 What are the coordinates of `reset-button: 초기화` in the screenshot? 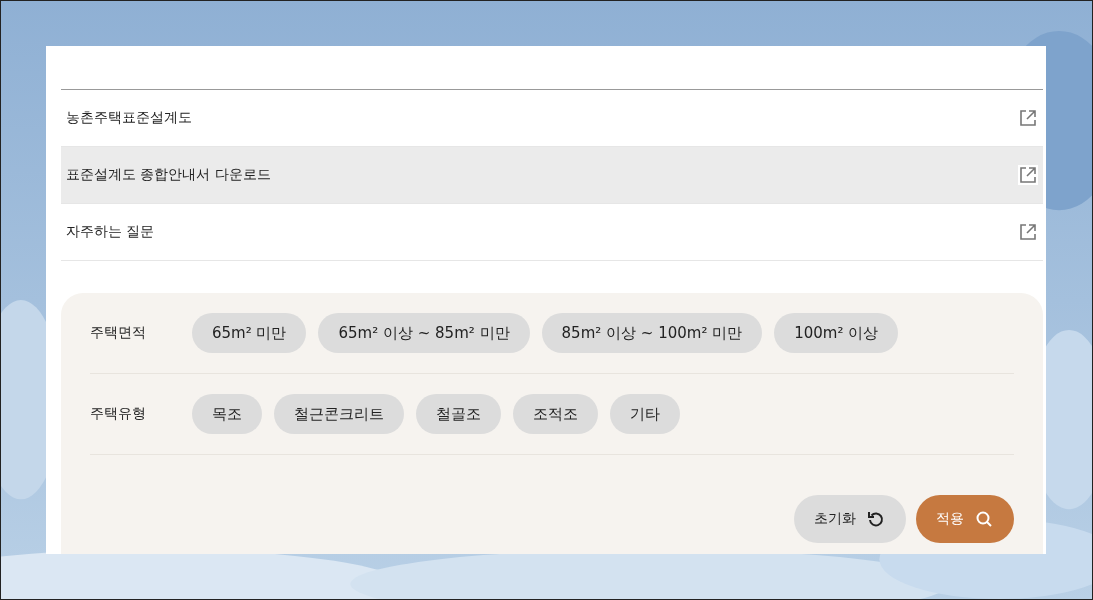 It's located at (850, 519).